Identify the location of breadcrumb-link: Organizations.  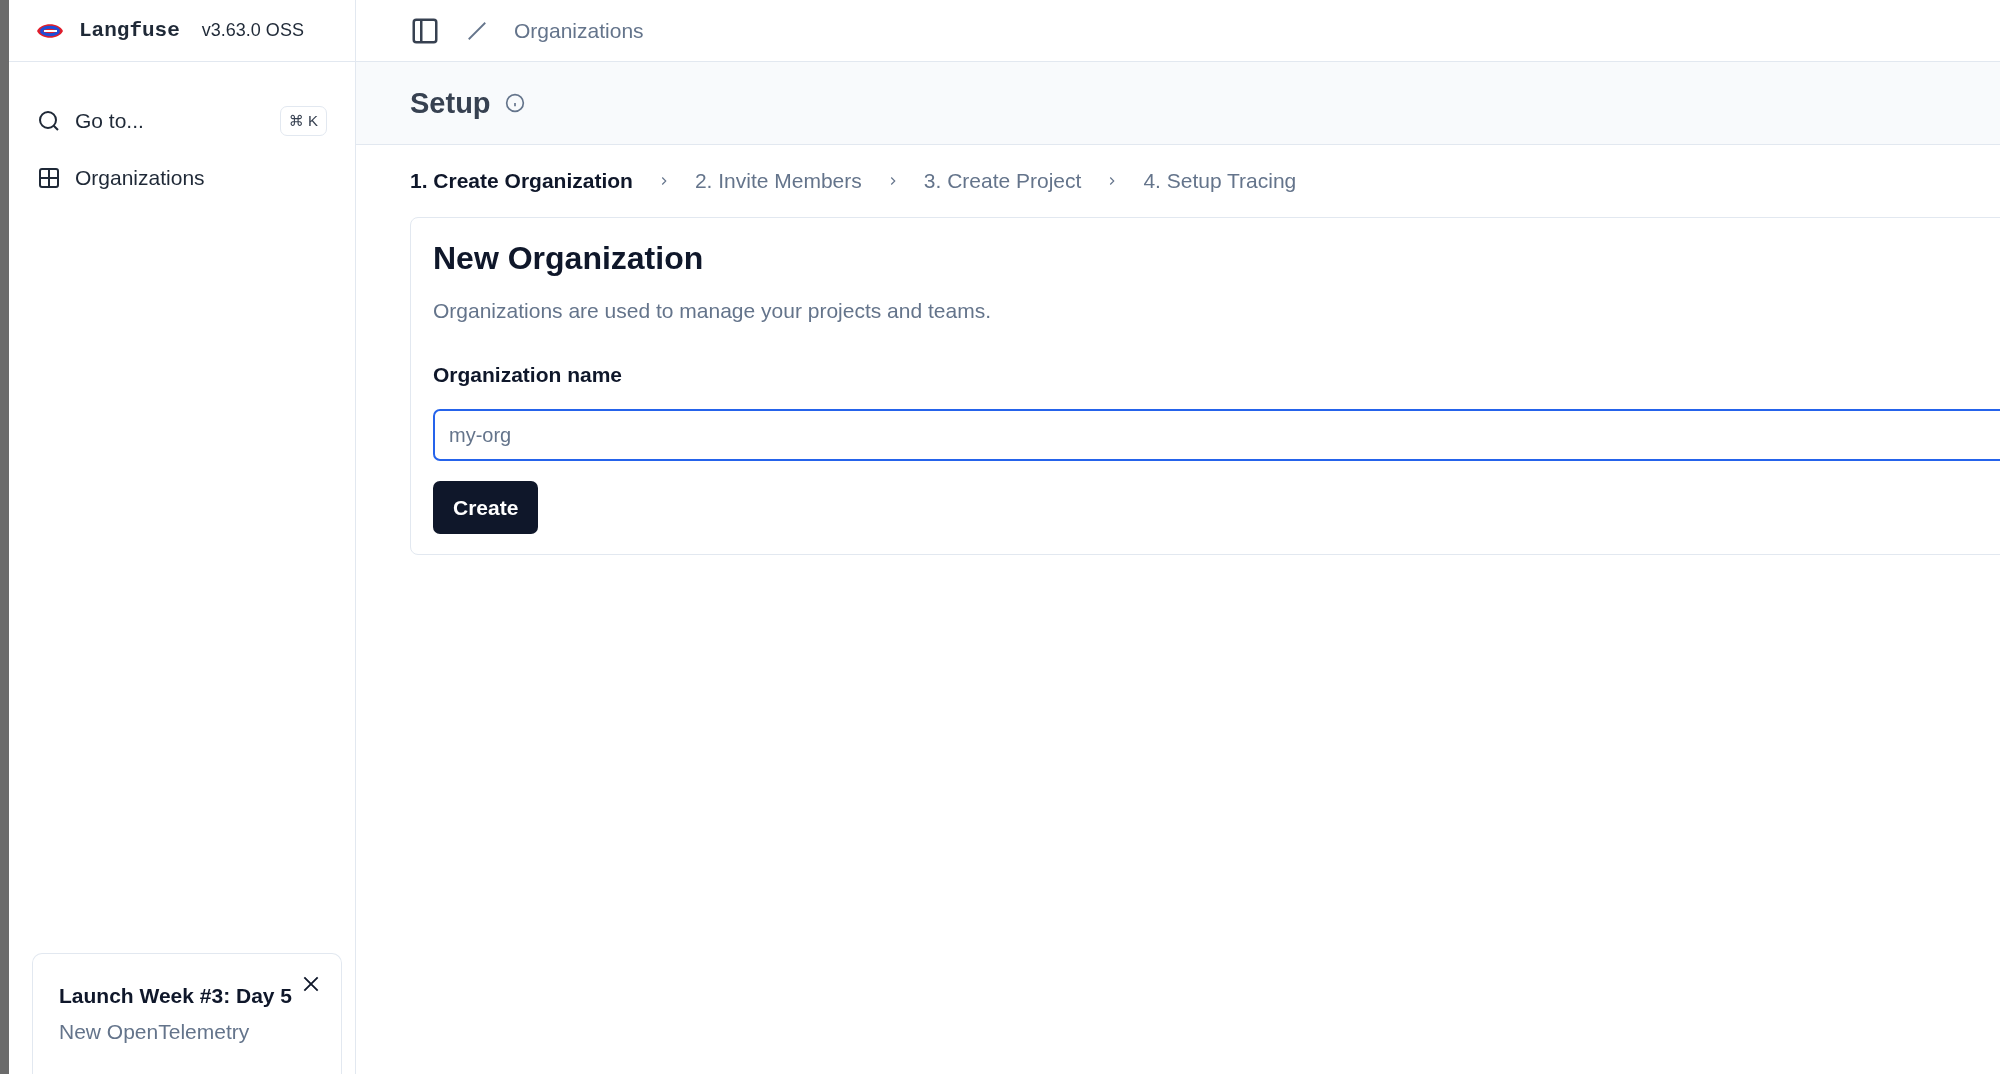
(579, 30).